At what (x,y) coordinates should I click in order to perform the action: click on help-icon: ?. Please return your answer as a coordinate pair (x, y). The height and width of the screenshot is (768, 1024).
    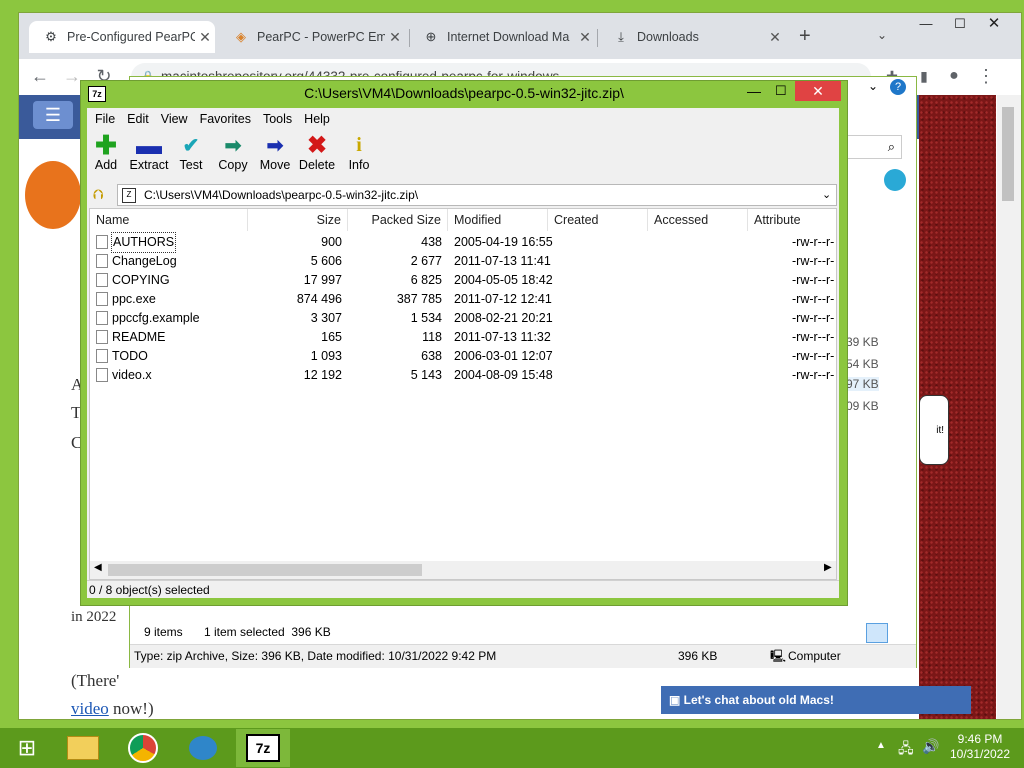
    Looking at the image, I should click on (898, 87).